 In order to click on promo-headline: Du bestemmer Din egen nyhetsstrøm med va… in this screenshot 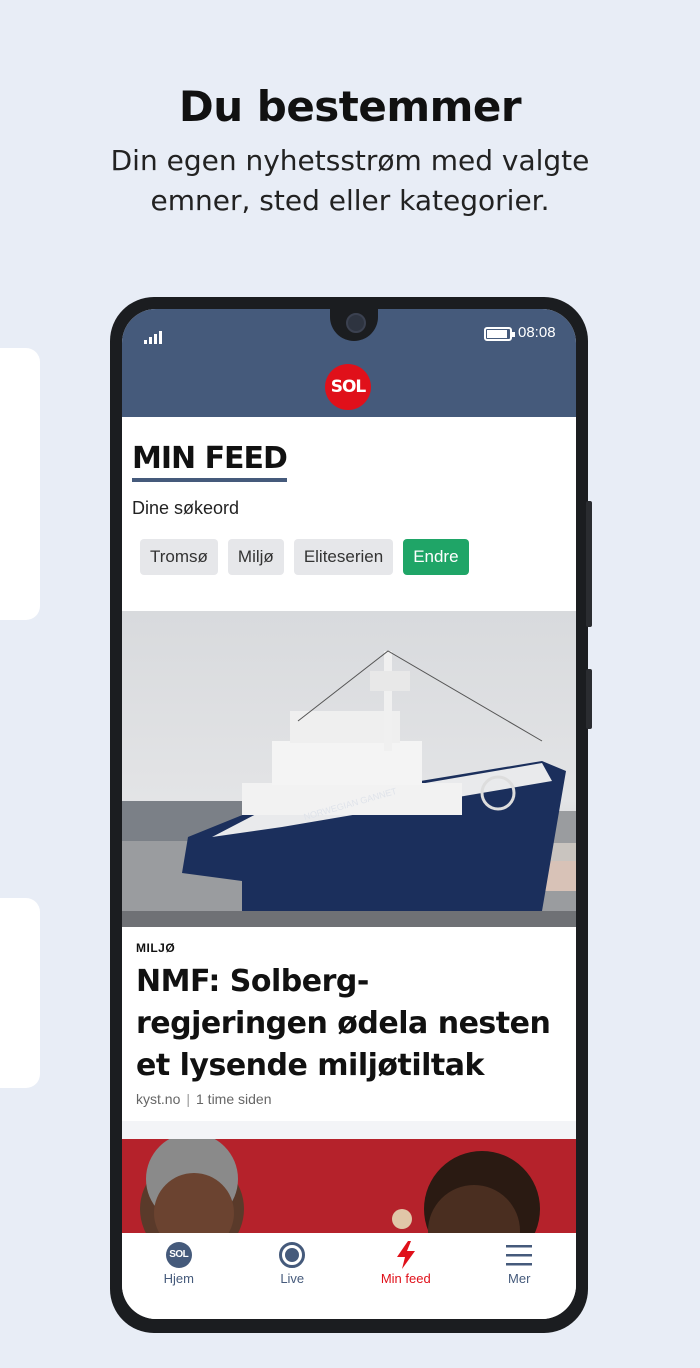, I will do `click(350, 151)`.